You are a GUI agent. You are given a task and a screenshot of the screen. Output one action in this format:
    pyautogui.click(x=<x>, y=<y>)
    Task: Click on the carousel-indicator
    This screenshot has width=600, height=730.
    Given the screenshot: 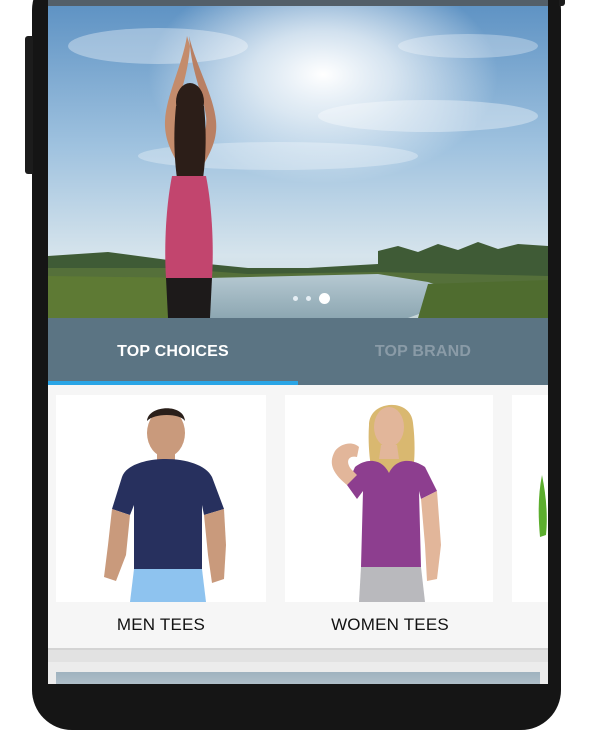 What is the action you would take?
    pyautogui.click(x=298, y=298)
    